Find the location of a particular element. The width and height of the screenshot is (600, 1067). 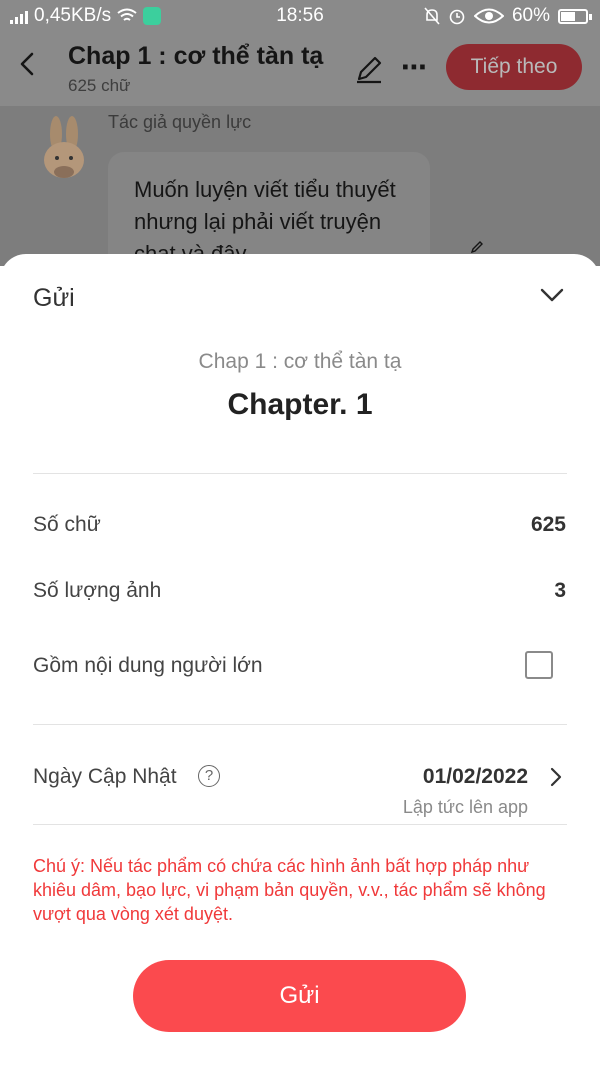

pen-icon is located at coordinates (476, 247).